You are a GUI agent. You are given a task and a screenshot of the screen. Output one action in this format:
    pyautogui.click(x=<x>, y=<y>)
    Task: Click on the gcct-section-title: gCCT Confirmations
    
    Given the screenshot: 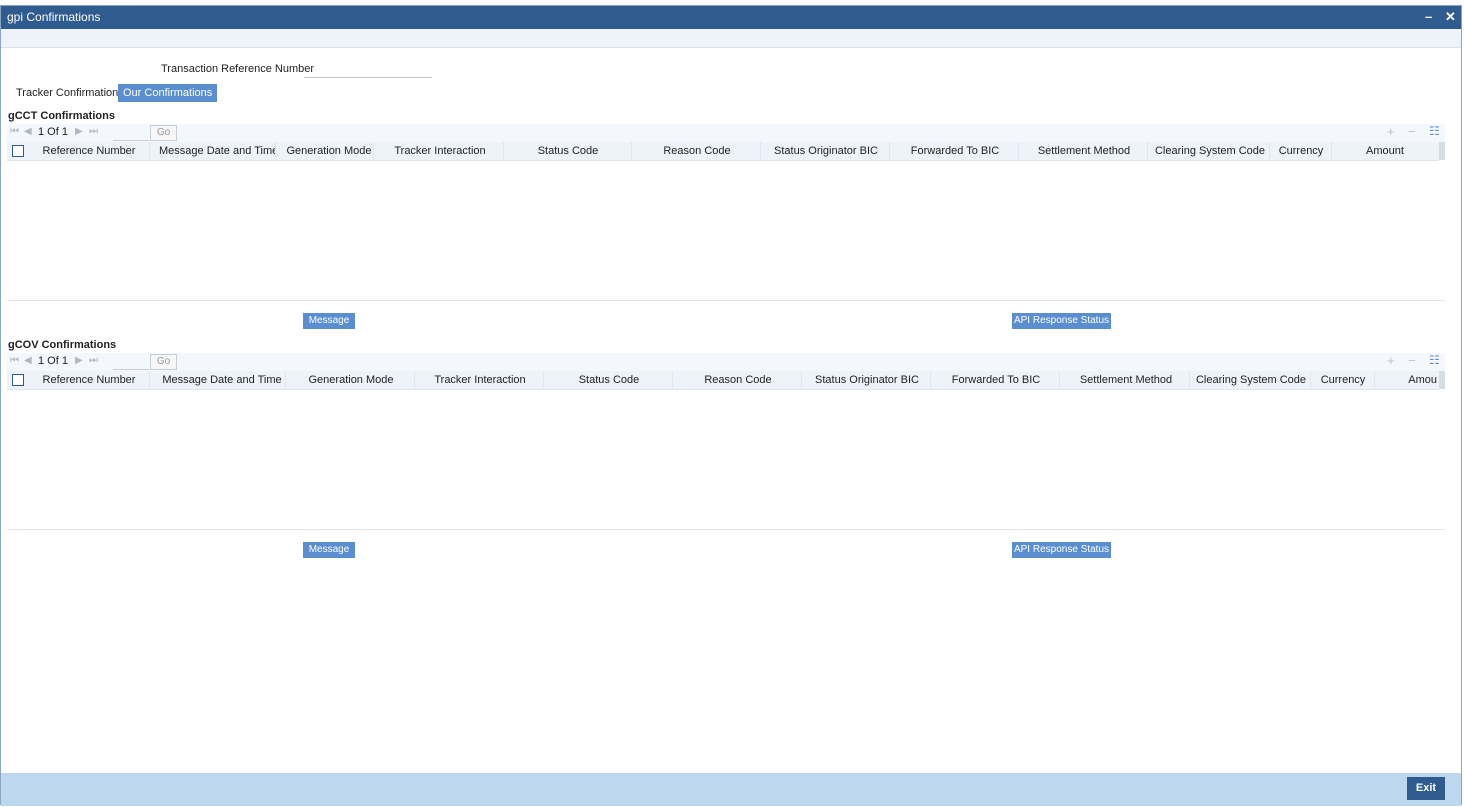 What is the action you would take?
    pyautogui.click(x=61, y=116)
    